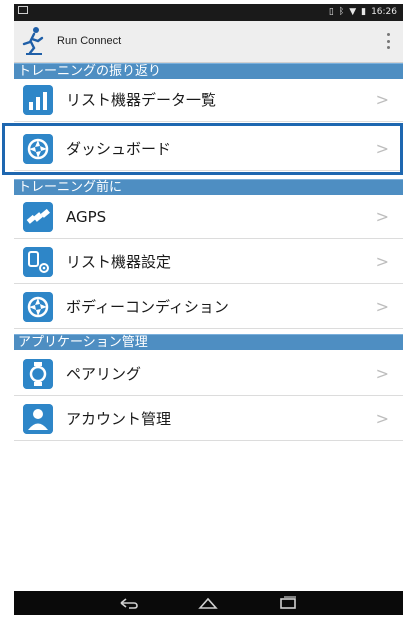  I want to click on runner-logo-icon, so click(33, 41).